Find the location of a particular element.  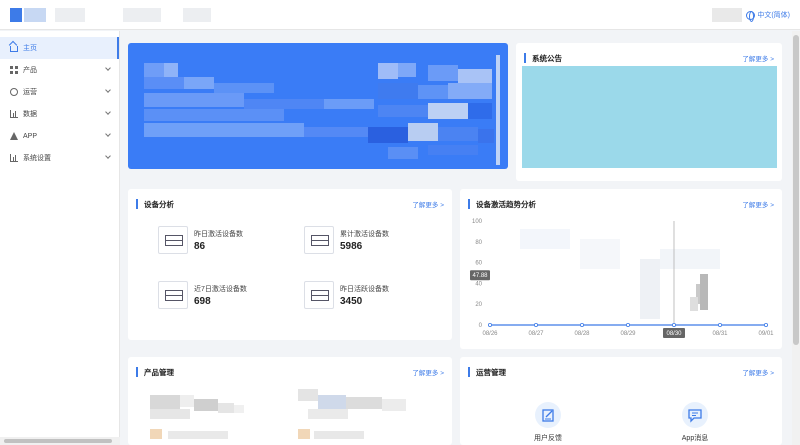

language-switcher: 中文(简体) is located at coordinates (768, 15).